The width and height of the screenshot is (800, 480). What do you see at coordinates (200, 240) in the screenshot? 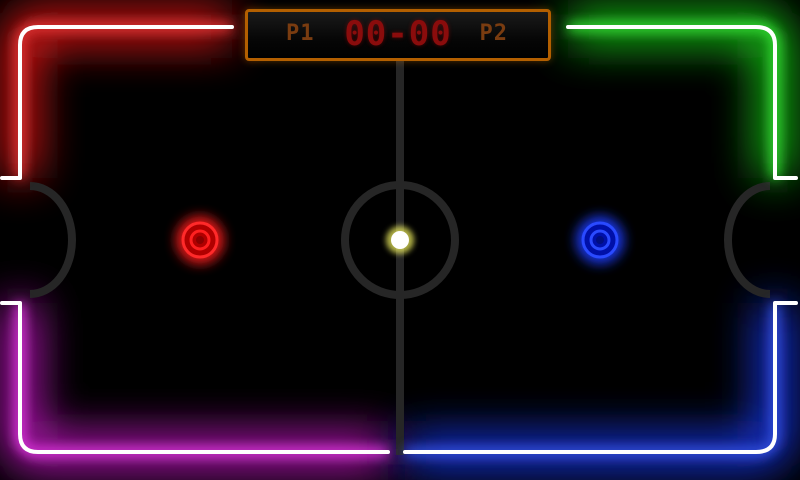
I see `red-mallet-icon` at bounding box center [200, 240].